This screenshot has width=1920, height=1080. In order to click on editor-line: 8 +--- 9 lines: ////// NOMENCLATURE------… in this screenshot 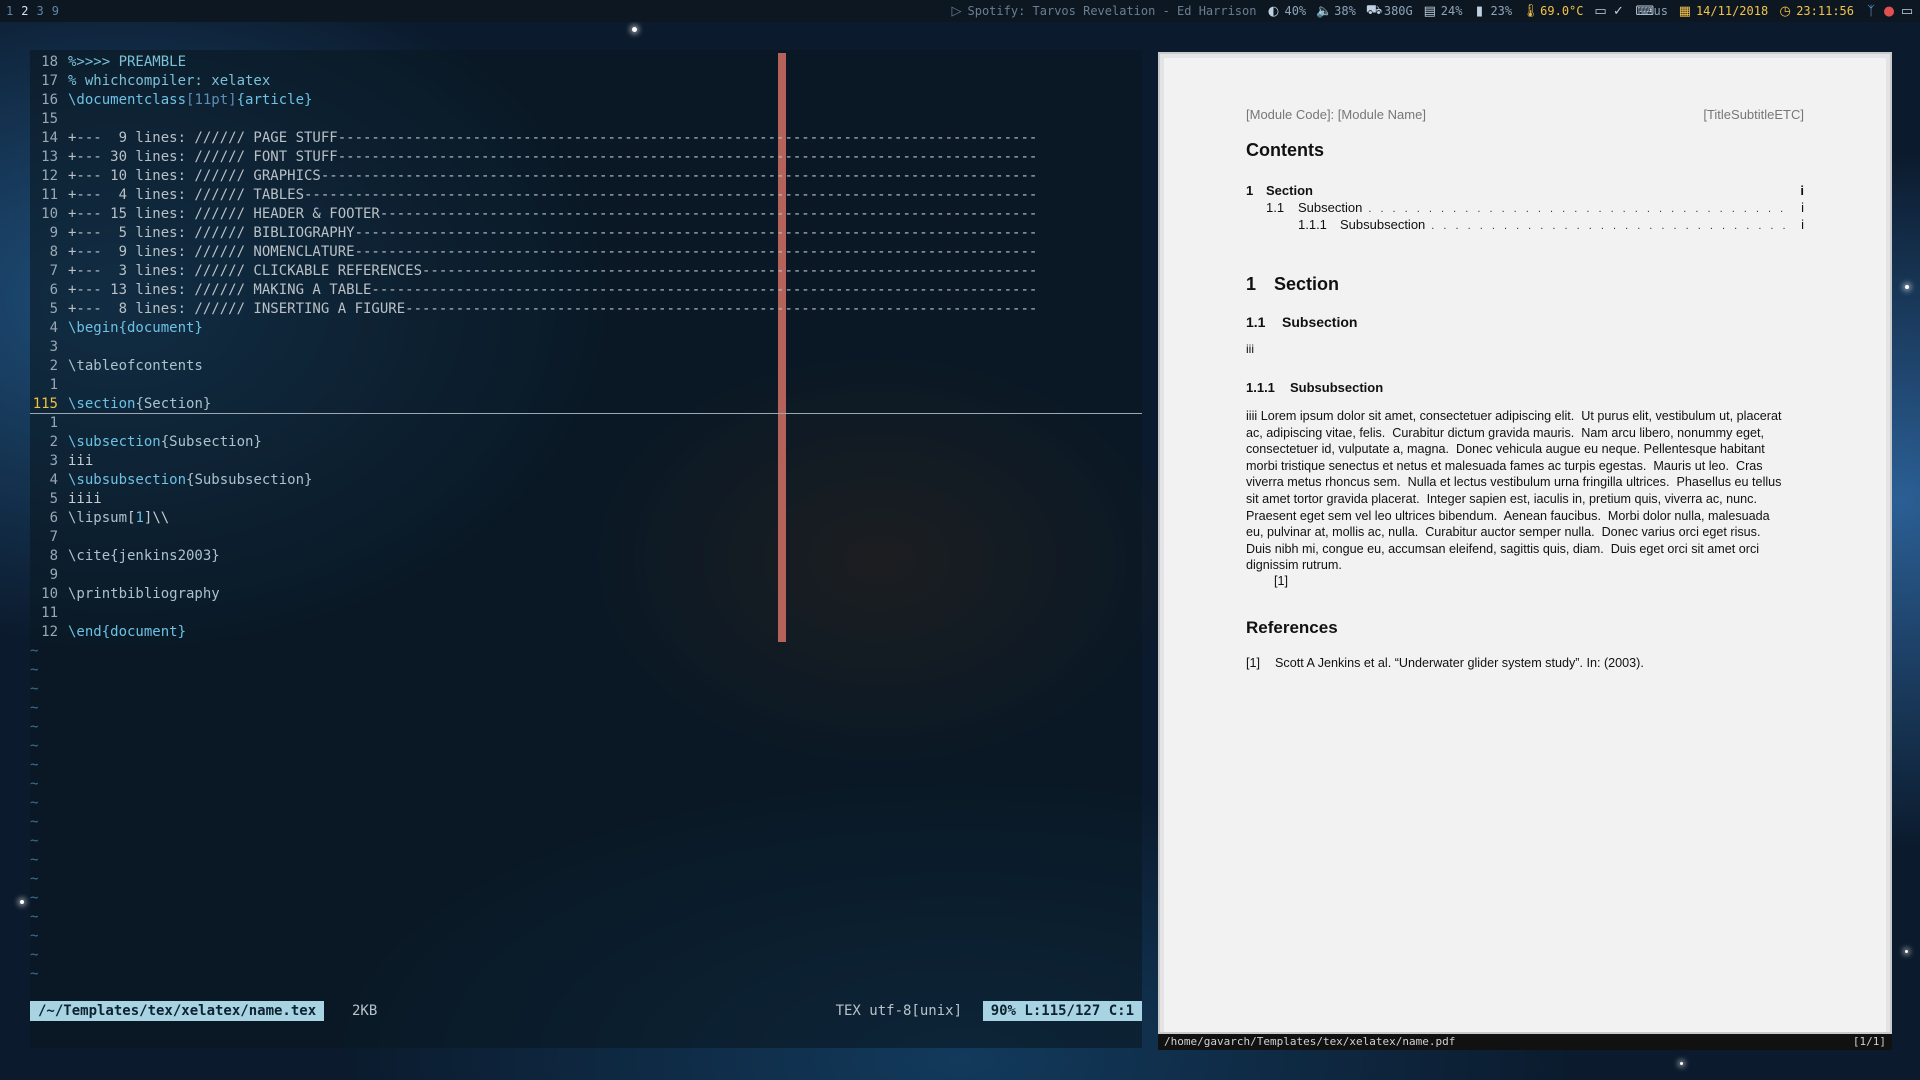, I will do `click(586, 252)`.